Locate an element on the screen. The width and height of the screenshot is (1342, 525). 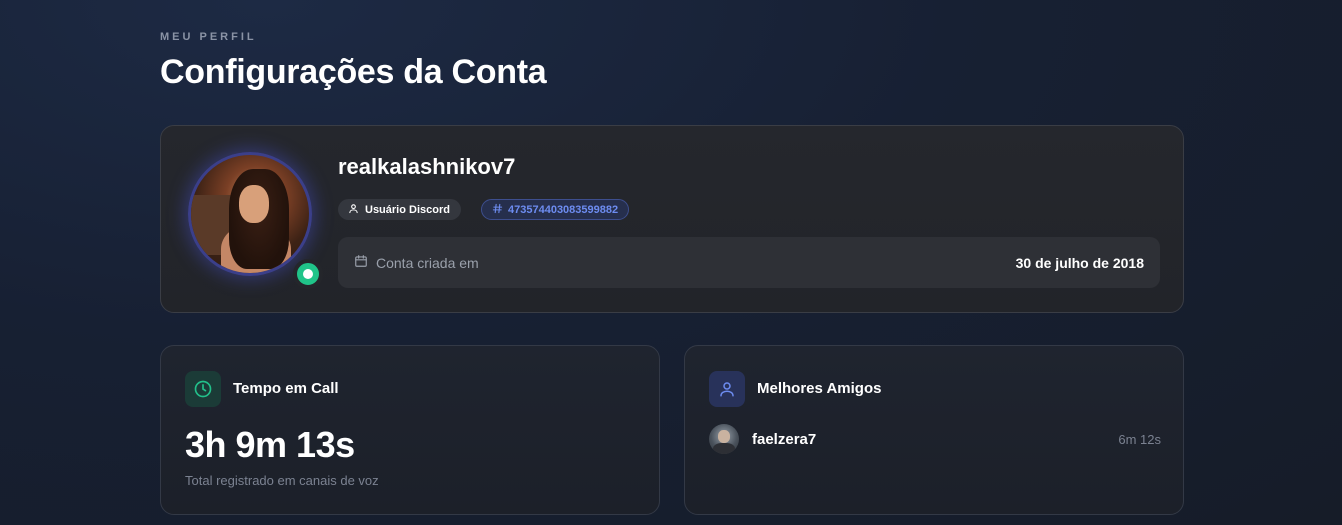
friend-call-time: 6m 12s is located at coordinates (1139, 439).